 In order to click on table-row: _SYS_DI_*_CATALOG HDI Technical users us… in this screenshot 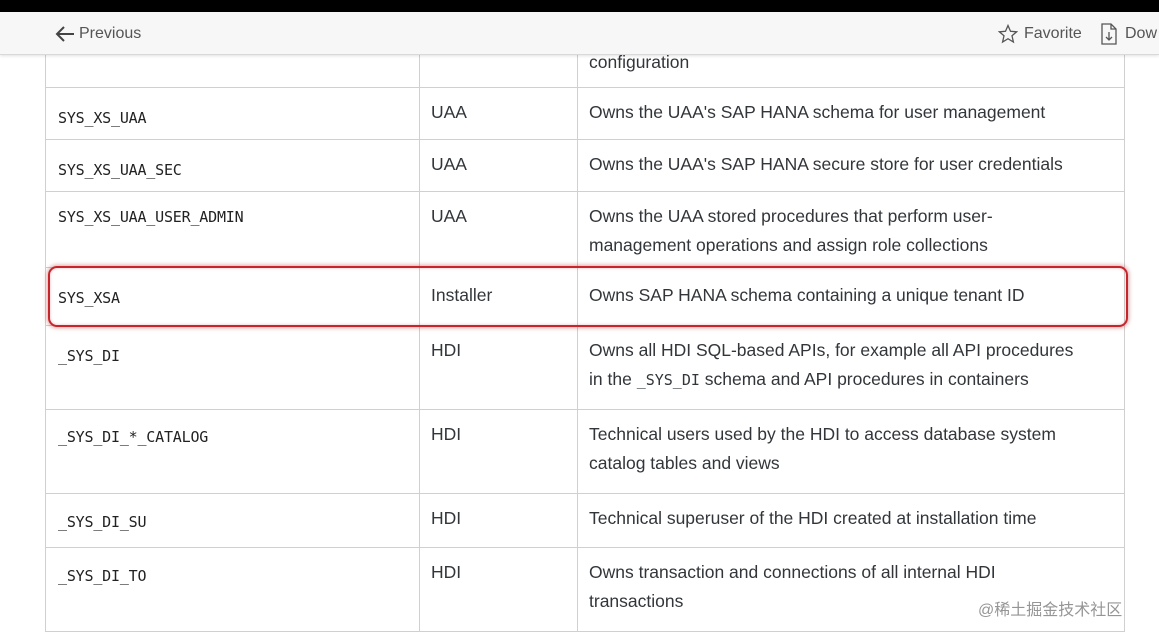, I will do `click(585, 451)`.